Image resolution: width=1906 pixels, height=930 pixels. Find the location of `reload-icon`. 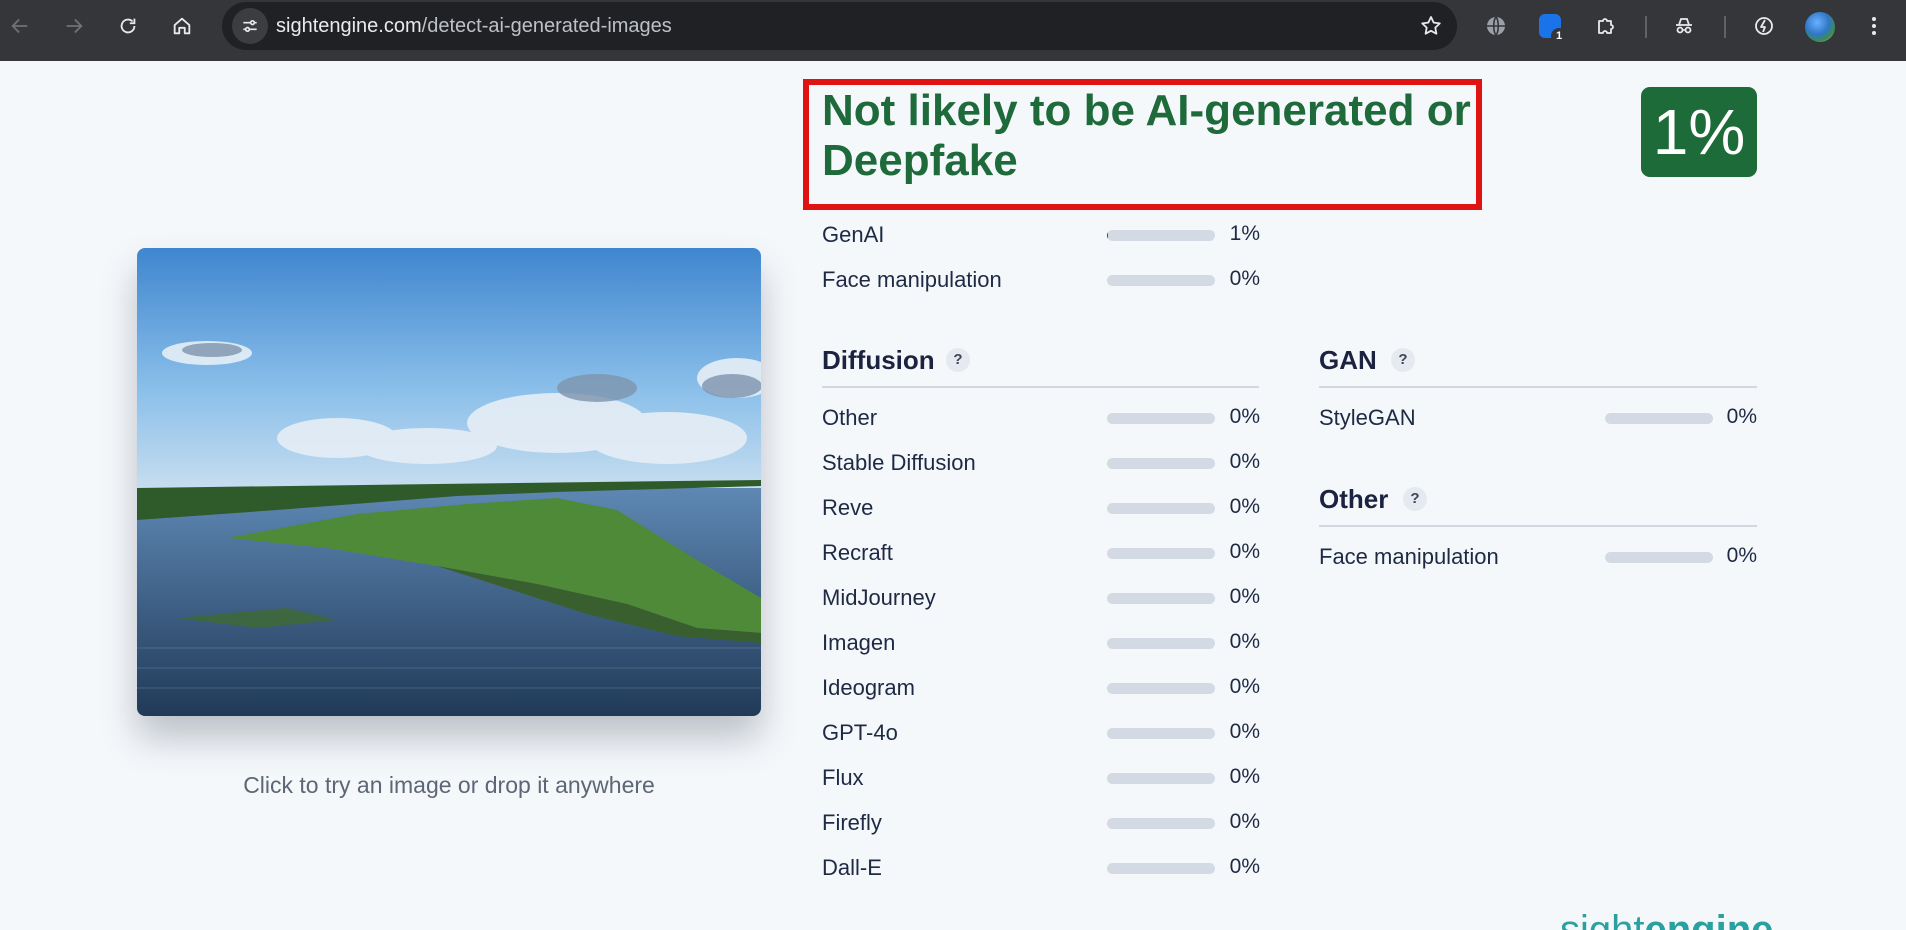

reload-icon is located at coordinates (128, 26).